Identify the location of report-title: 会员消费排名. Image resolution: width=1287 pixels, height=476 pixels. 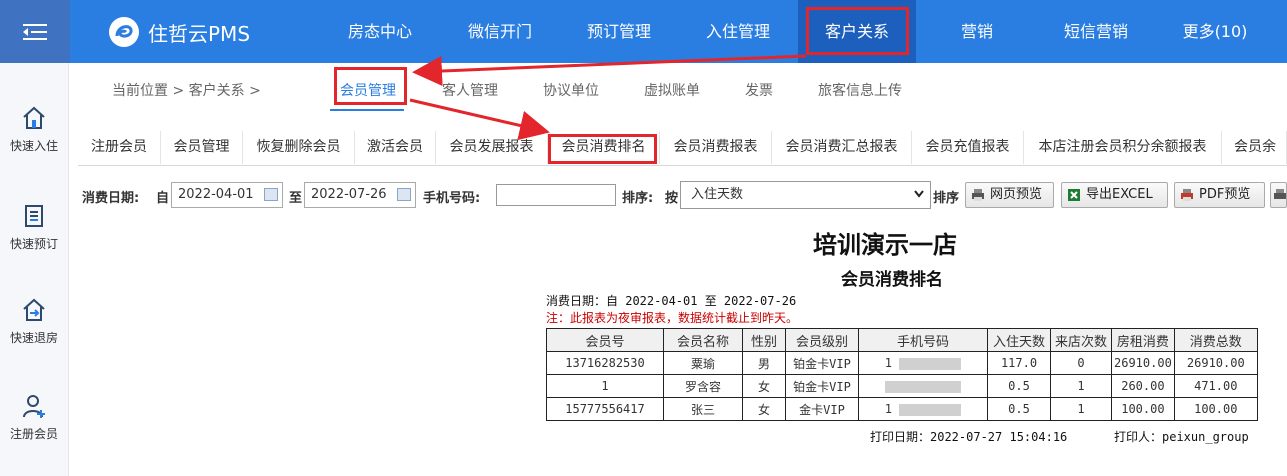
(892, 280).